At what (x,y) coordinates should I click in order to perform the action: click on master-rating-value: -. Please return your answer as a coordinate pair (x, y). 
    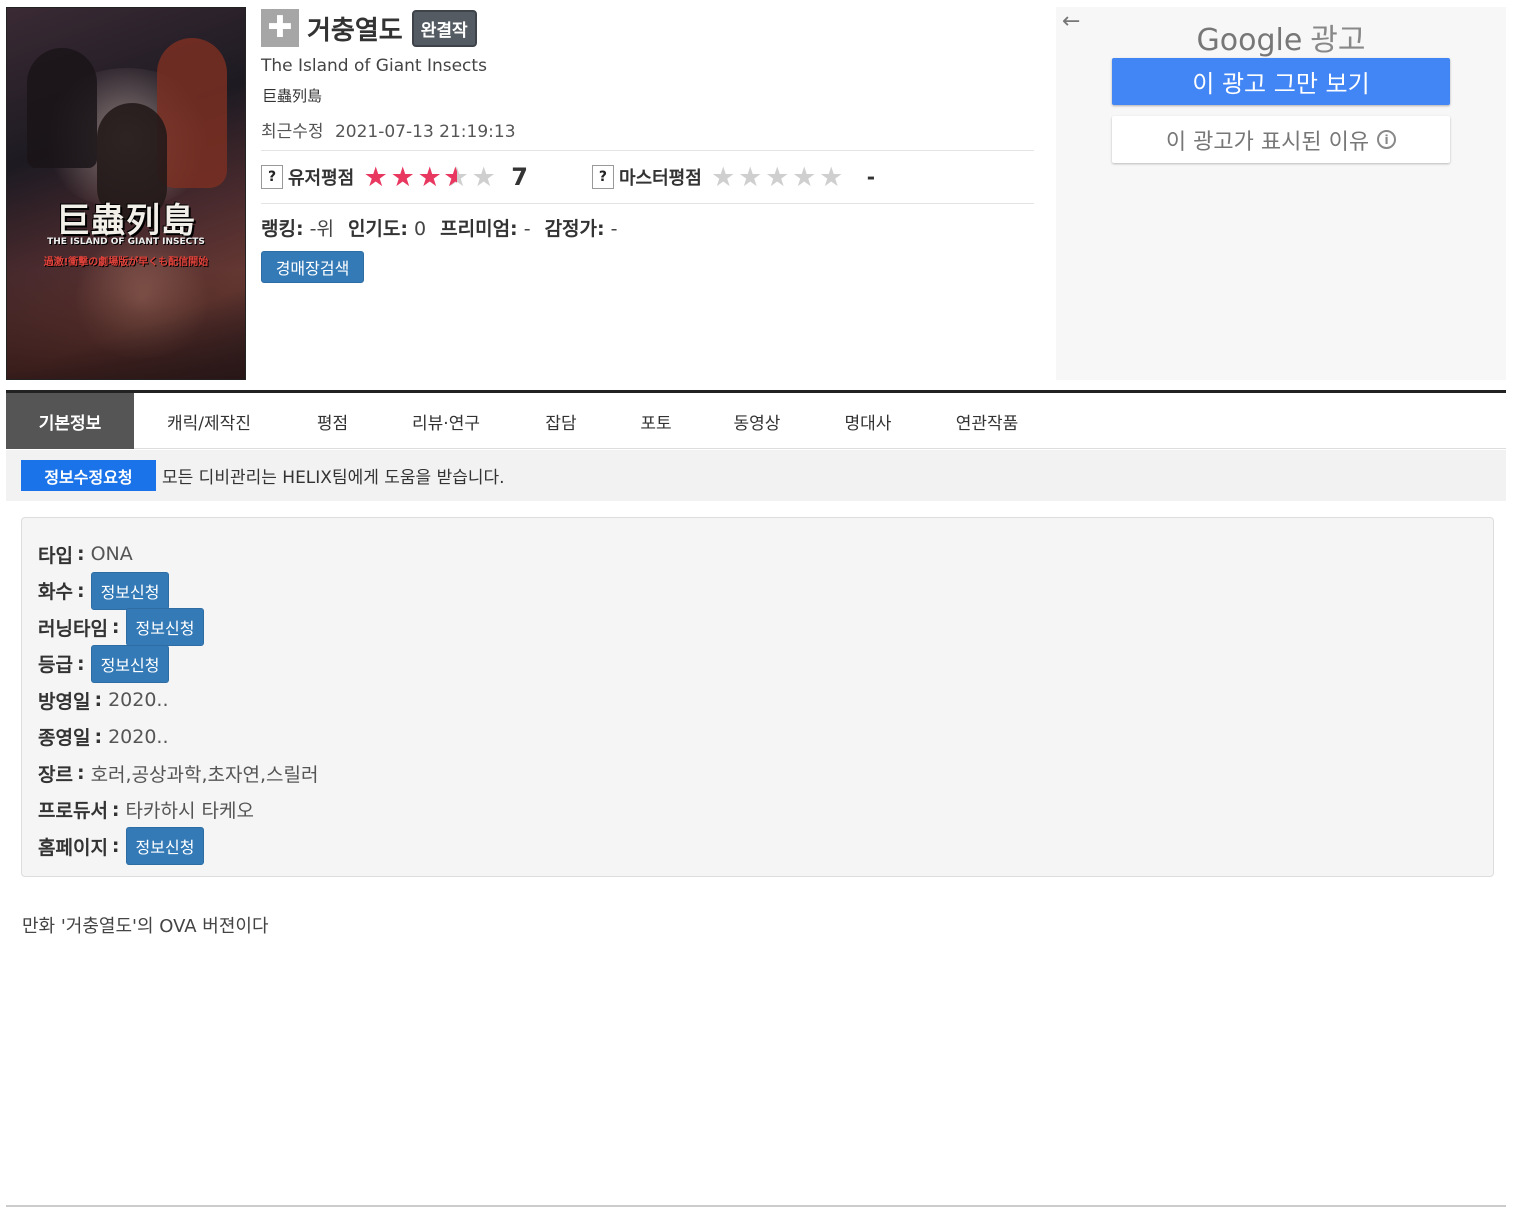
    Looking at the image, I should click on (871, 177).